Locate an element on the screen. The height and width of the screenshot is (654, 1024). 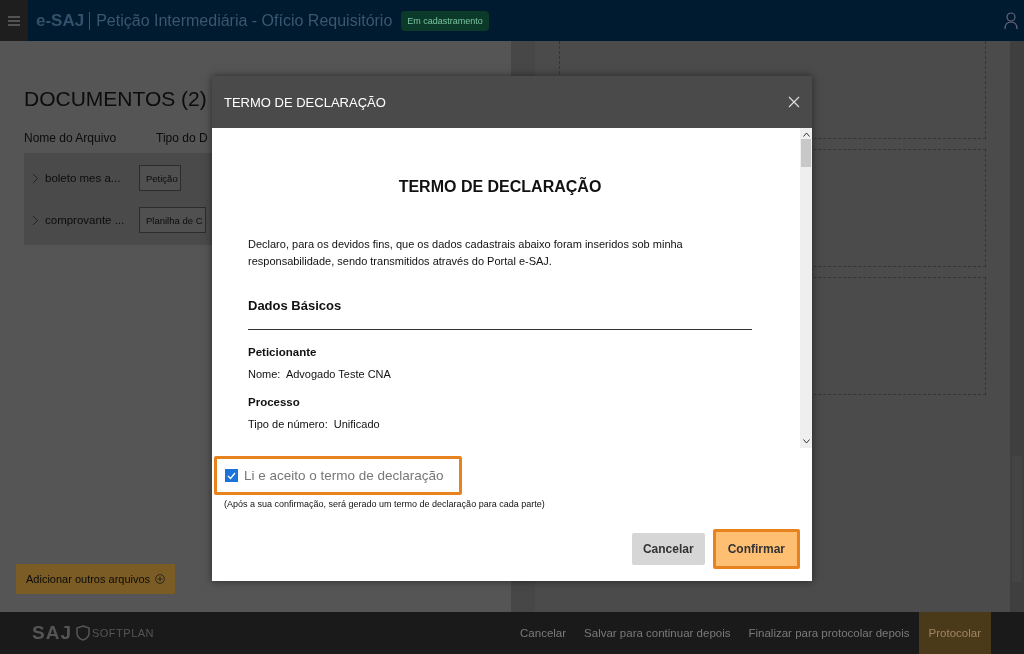
document-type-select: Petição is located at coordinates (160, 178).